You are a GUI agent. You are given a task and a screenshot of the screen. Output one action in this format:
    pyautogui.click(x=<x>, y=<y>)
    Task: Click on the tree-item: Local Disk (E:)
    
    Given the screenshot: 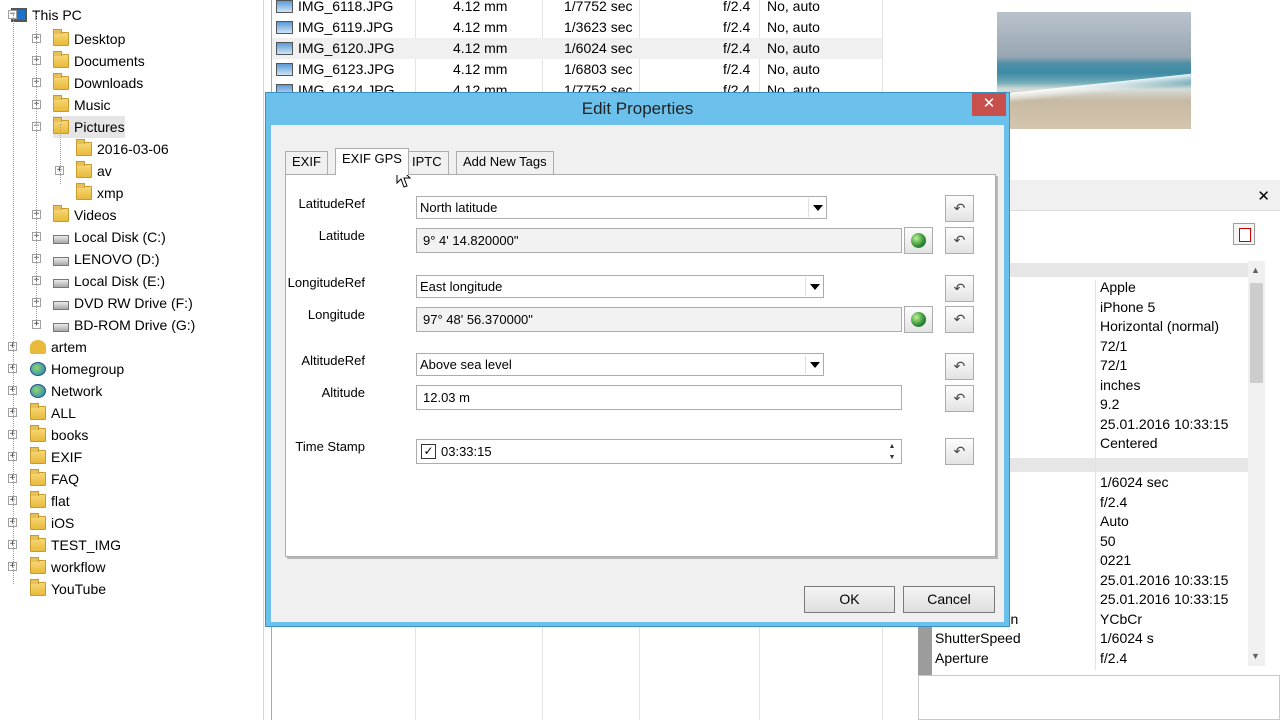 What is the action you would take?
    pyautogui.click(x=109, y=281)
    